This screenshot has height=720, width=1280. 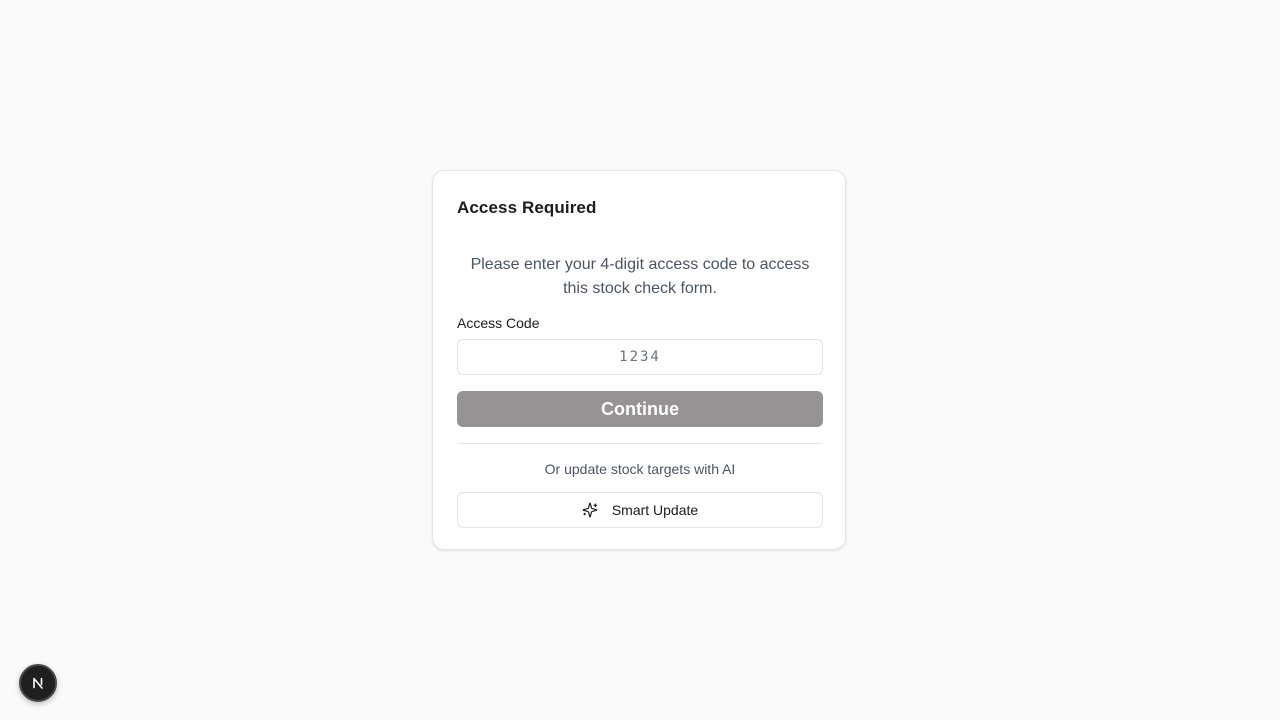 What do you see at coordinates (640, 357) in the screenshot?
I see `access-code-input` at bounding box center [640, 357].